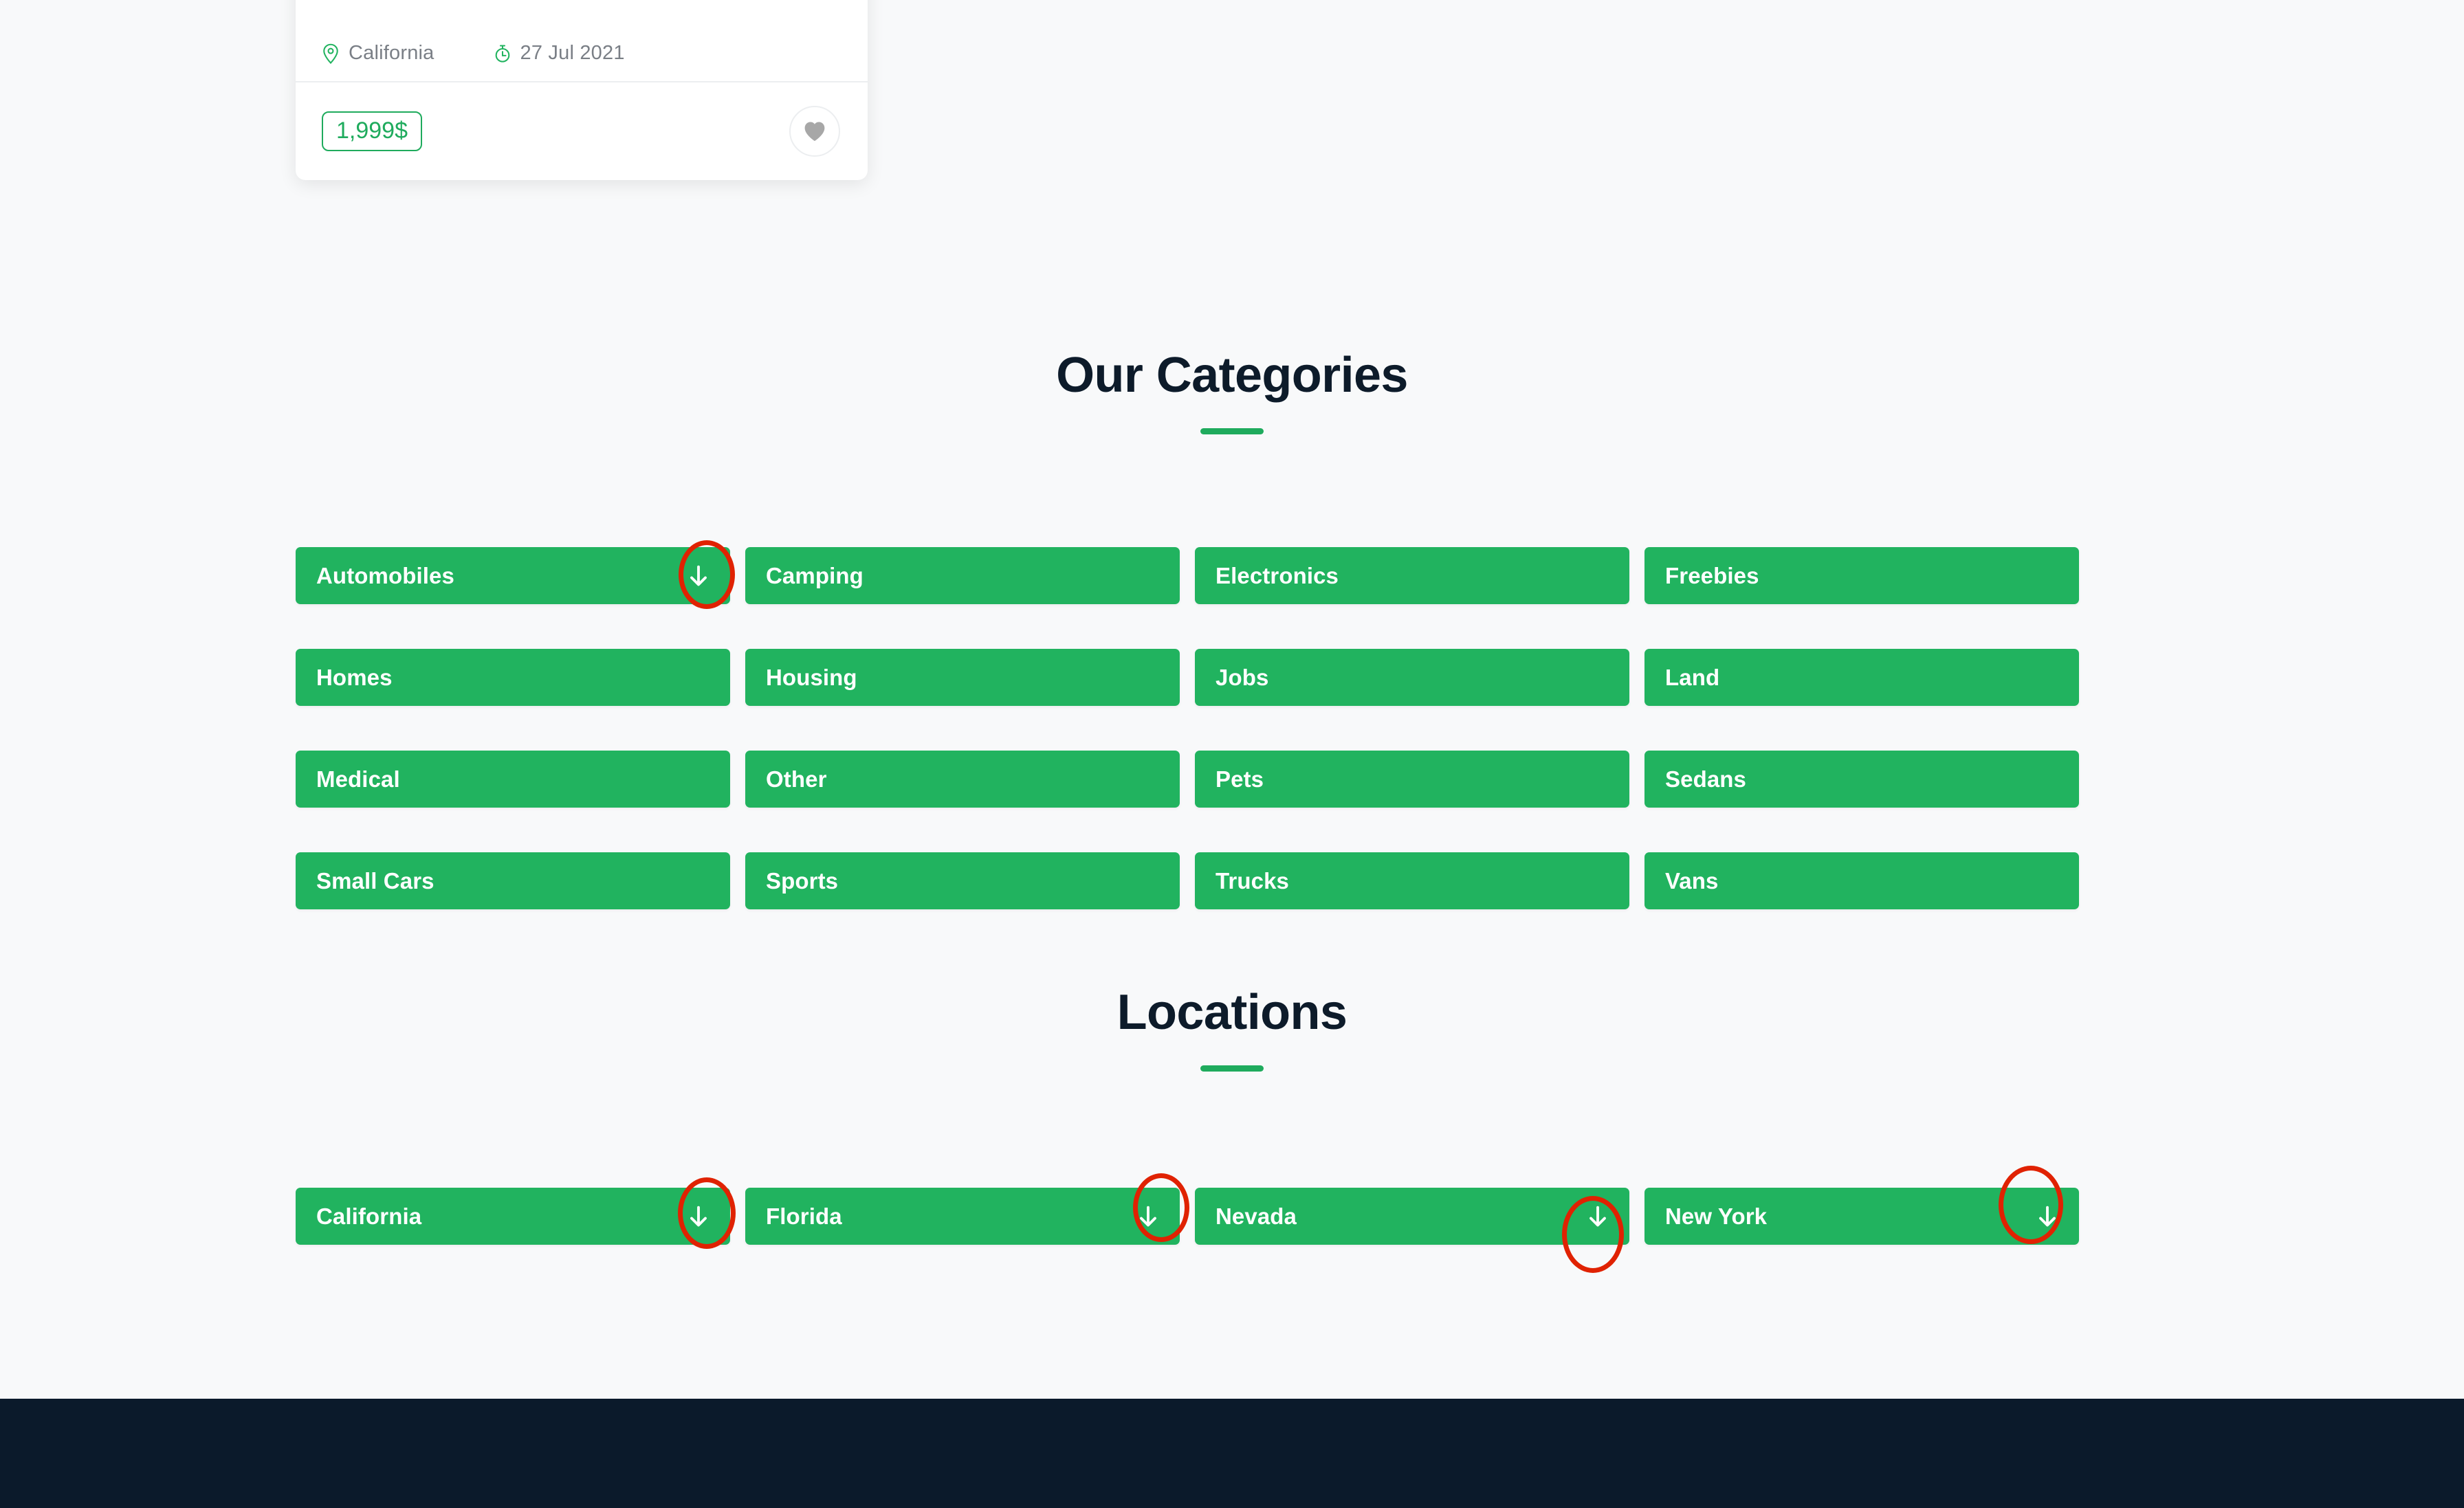  I want to click on category-chip-label: Electronics, so click(1277, 575).